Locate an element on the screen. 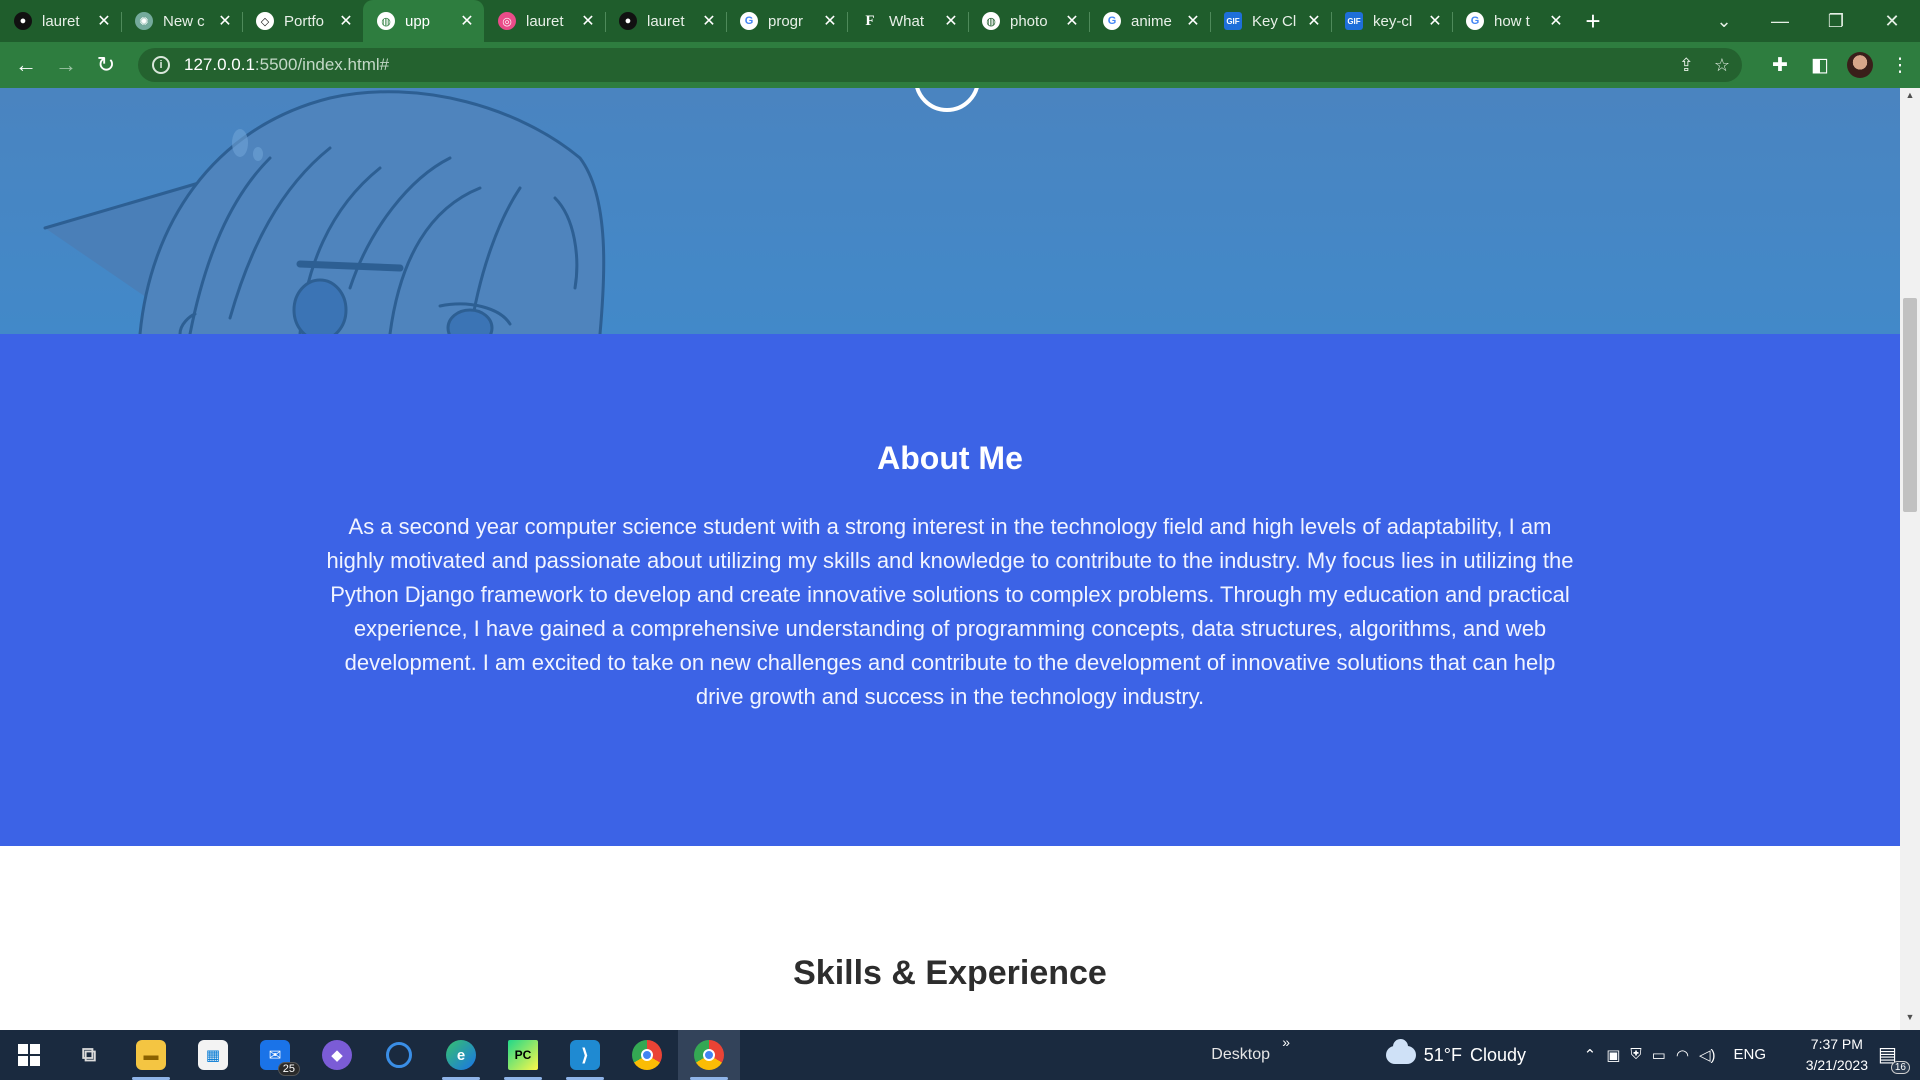 The width and height of the screenshot is (1920, 1080). tab-google-anime: G anime ✕ is located at coordinates (1149, 21).